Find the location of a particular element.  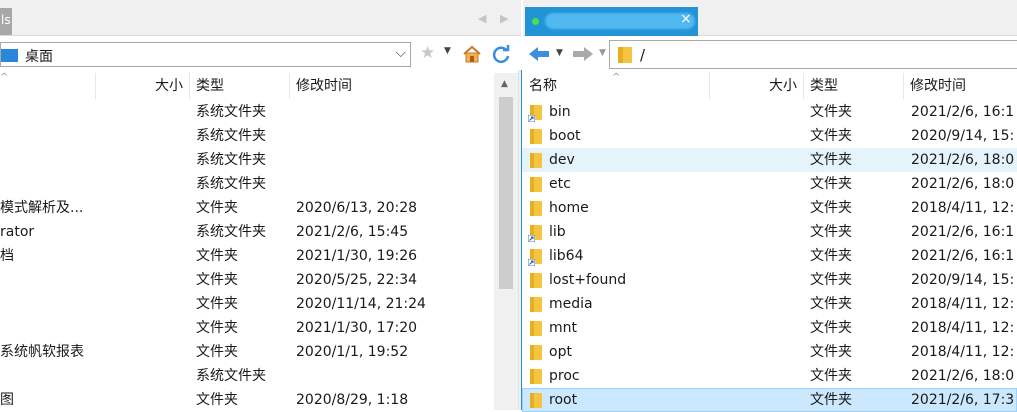

left-address-text: 桌面 is located at coordinates (39, 57).